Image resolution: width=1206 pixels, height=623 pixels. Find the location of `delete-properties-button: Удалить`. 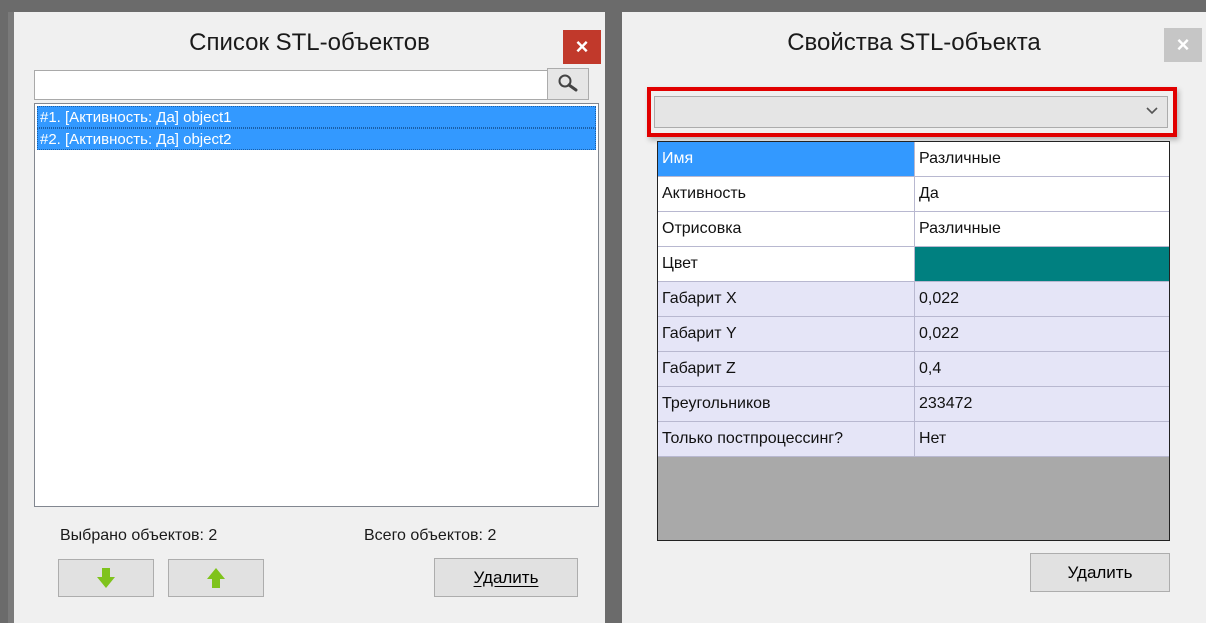

delete-properties-button: Удалить is located at coordinates (1100, 572).